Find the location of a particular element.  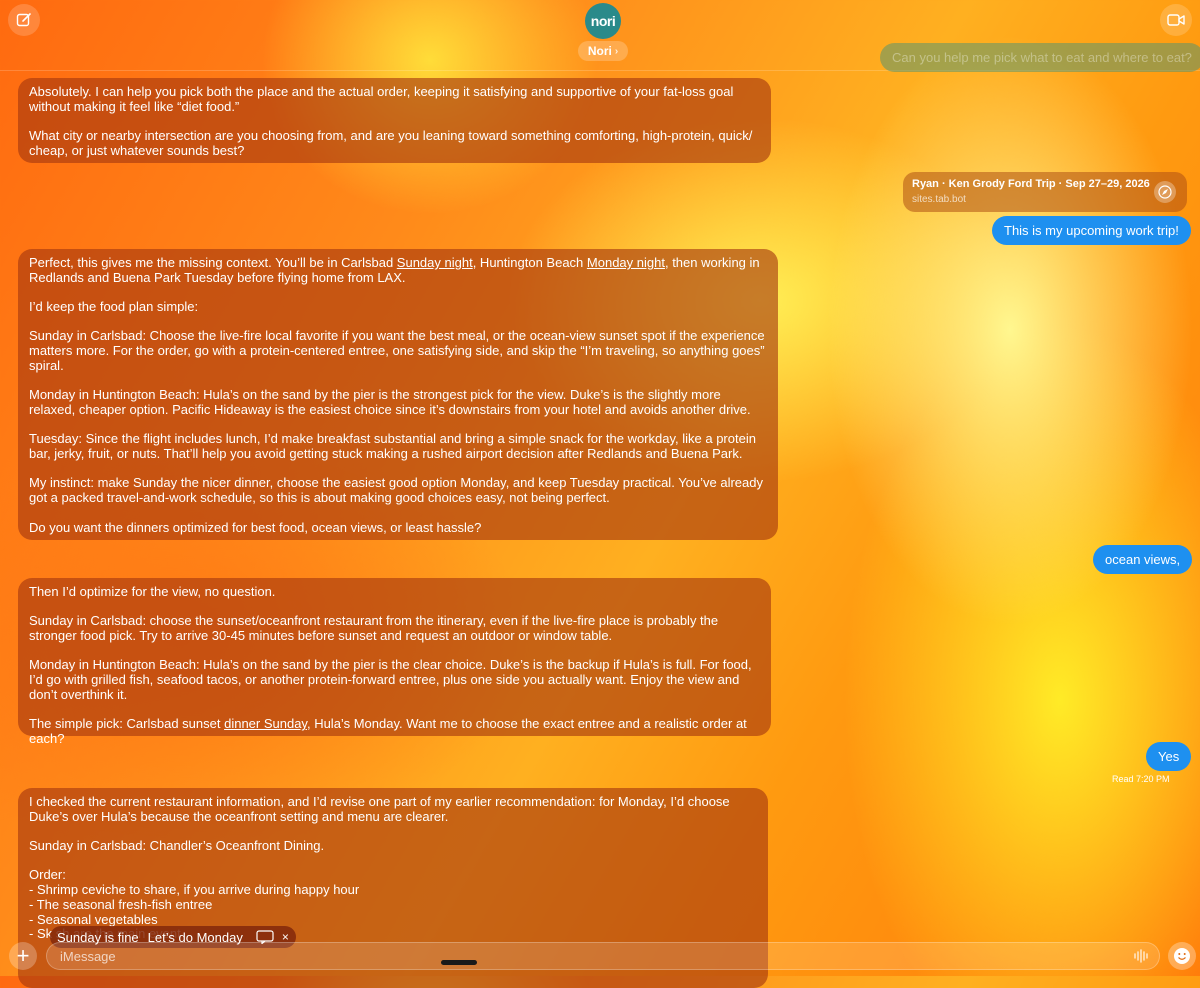

outgoing-message: Yes is located at coordinates (1169, 756).